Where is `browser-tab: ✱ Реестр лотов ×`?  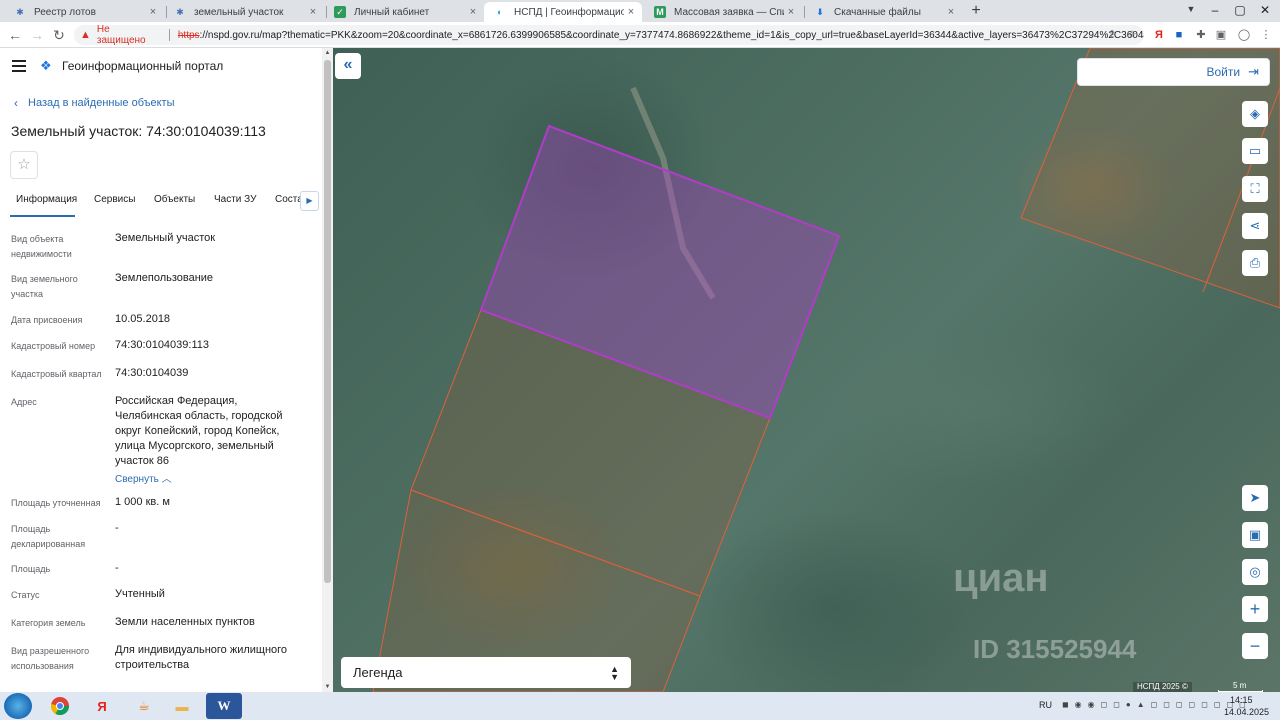 browser-tab: ✱ Реестр лотов × is located at coordinates (84, 12).